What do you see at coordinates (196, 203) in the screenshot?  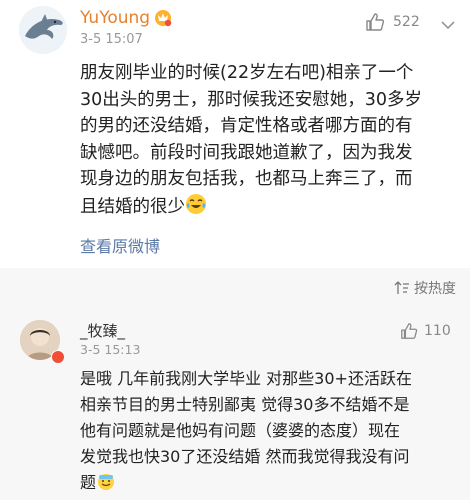 I see `crying-laughing-emoji-icon` at bounding box center [196, 203].